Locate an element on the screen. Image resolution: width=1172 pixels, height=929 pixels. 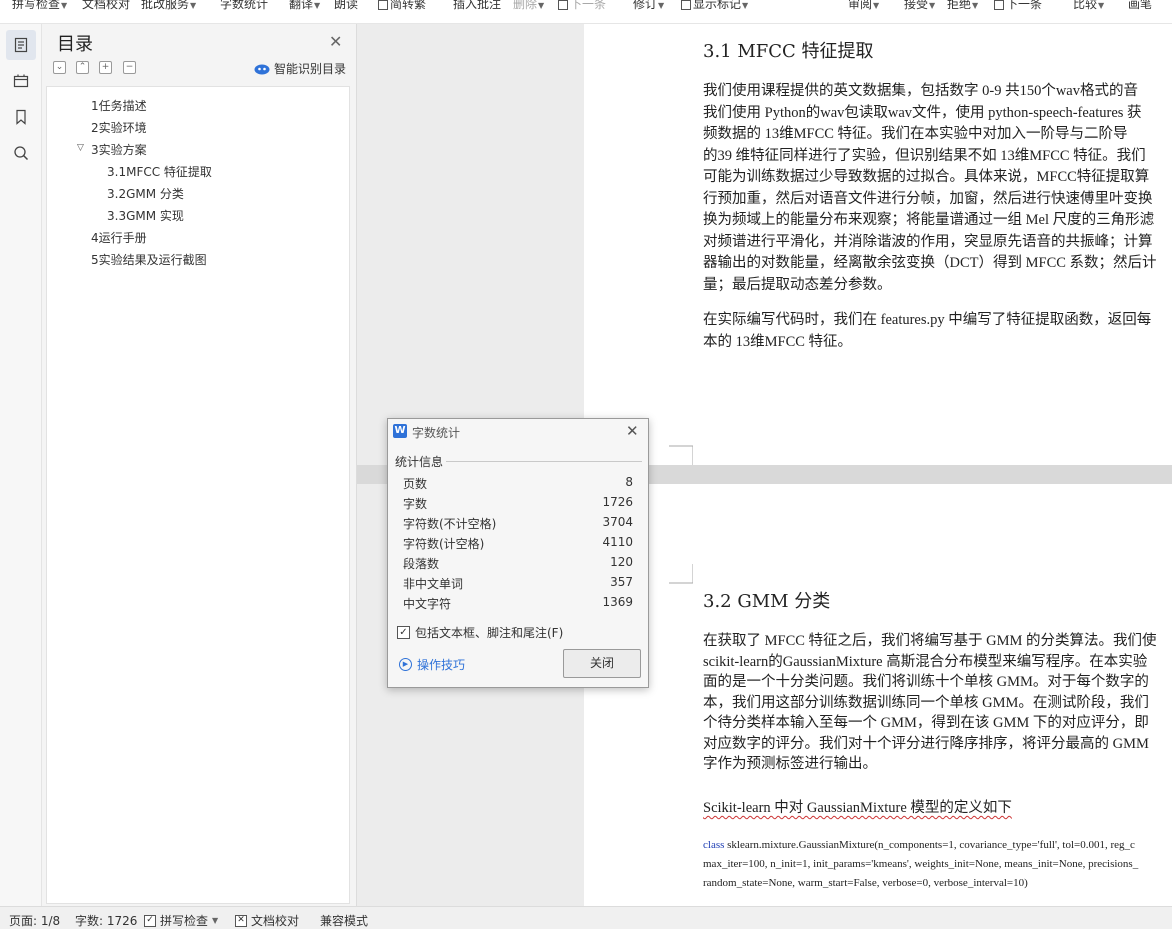
ai-cloud-icon is located at coordinates (262, 69).